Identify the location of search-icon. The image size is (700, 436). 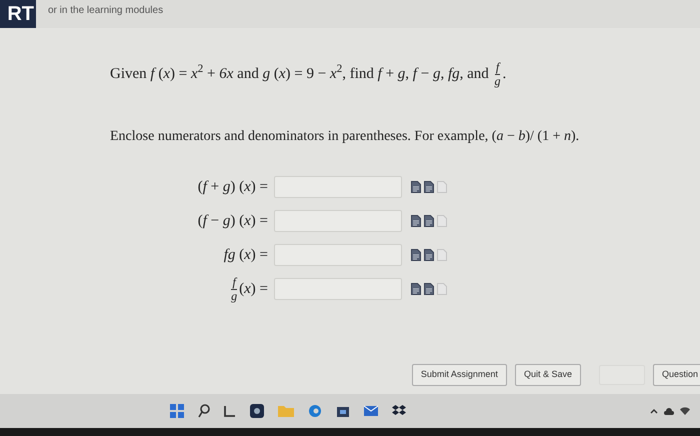
(204, 411).